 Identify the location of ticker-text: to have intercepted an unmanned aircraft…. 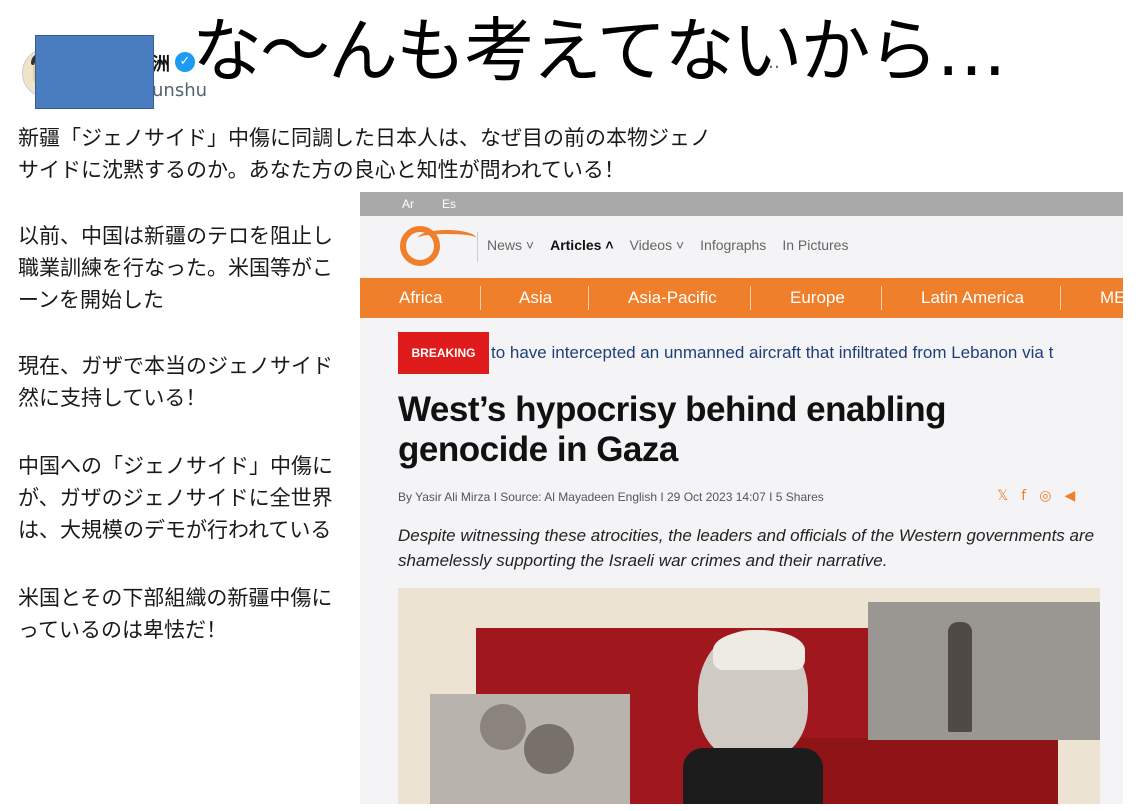
(772, 353).